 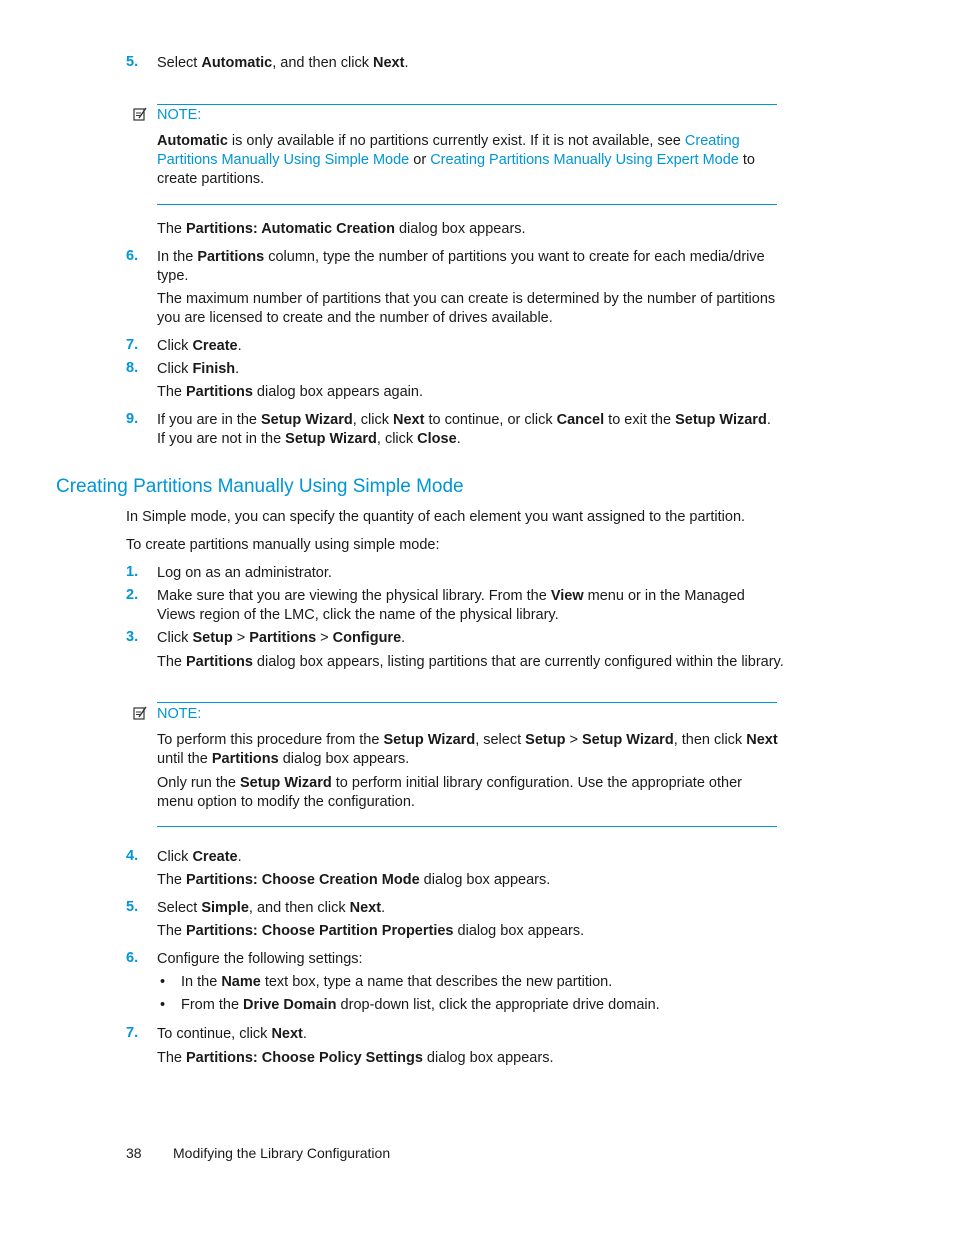 What do you see at coordinates (260, 959) in the screenshot?
I see `step-text: Configure the following settings:` at bounding box center [260, 959].